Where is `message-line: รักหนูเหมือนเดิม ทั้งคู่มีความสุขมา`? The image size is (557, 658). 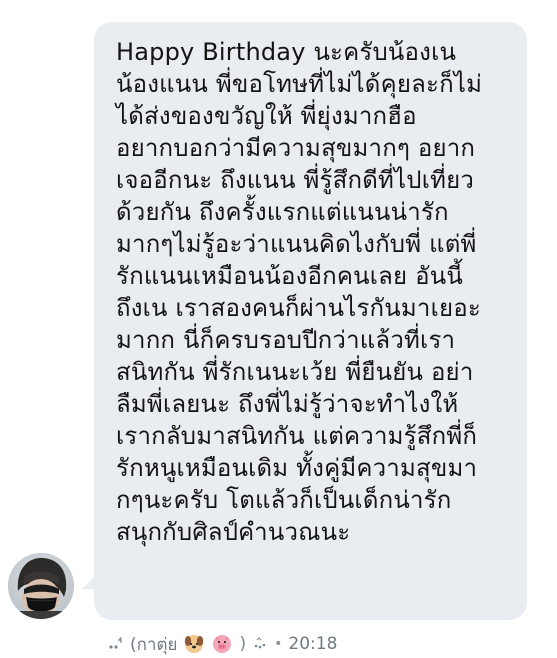 message-line: รักหนูเหมือนเดิม ทั้งคู่มีความสุขมา is located at coordinates (297, 468).